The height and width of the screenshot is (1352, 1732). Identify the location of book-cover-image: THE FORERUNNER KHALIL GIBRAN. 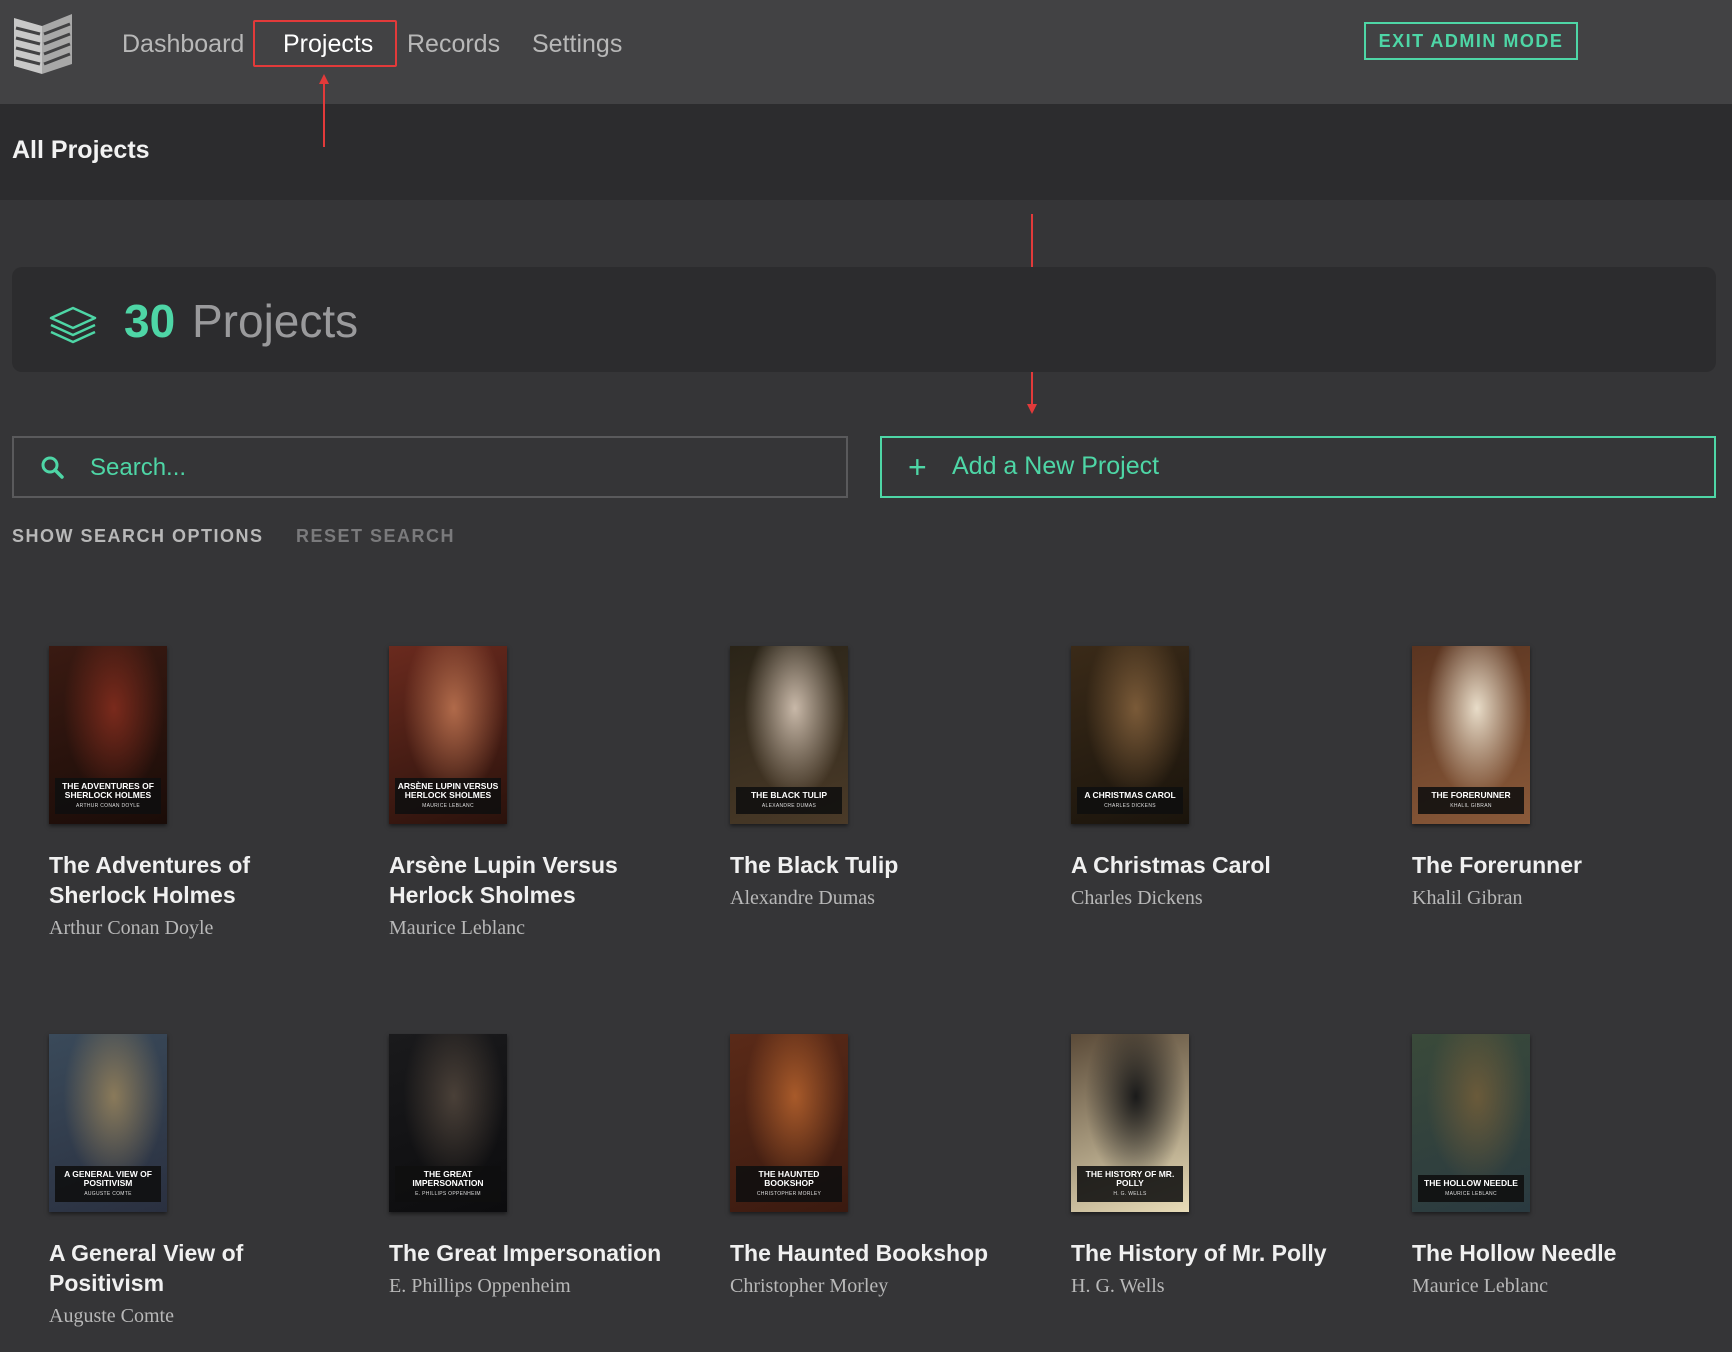
(1471, 735).